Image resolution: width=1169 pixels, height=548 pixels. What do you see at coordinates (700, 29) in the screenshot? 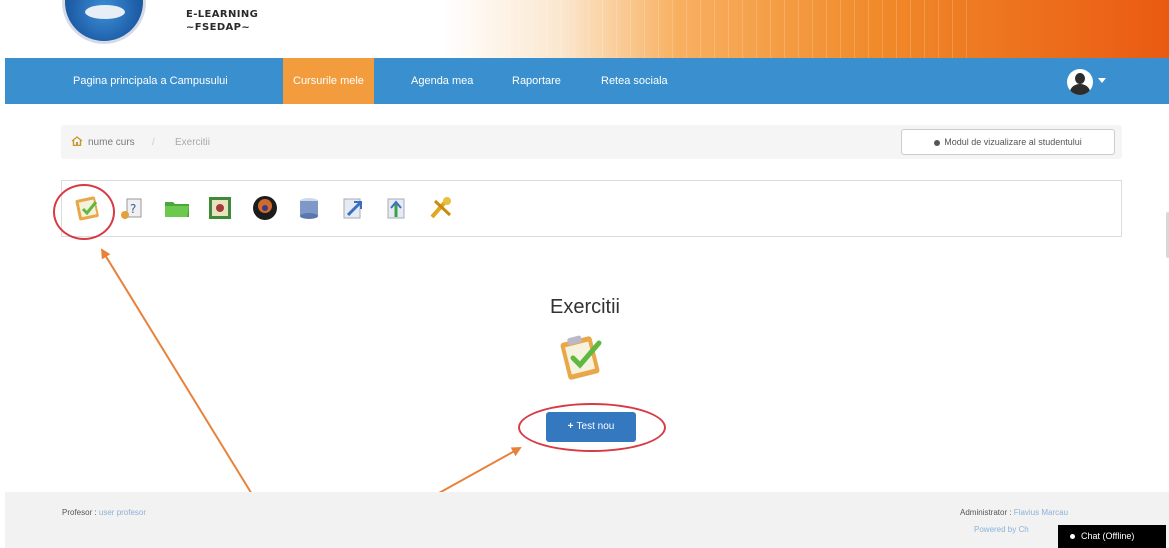
I see `banner-decoration` at bounding box center [700, 29].